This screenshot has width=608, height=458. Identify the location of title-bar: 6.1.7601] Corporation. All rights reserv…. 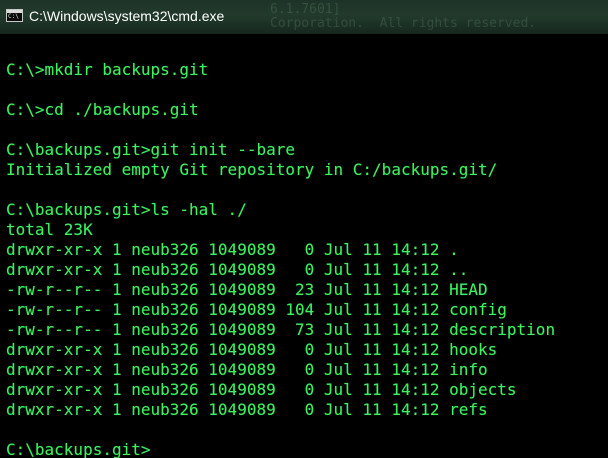
(304, 17).